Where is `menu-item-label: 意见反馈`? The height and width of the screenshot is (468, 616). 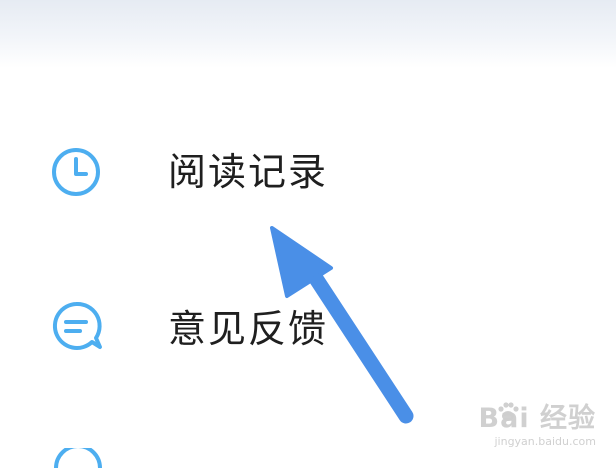
menu-item-label: 意见反馈 is located at coordinates (248, 329).